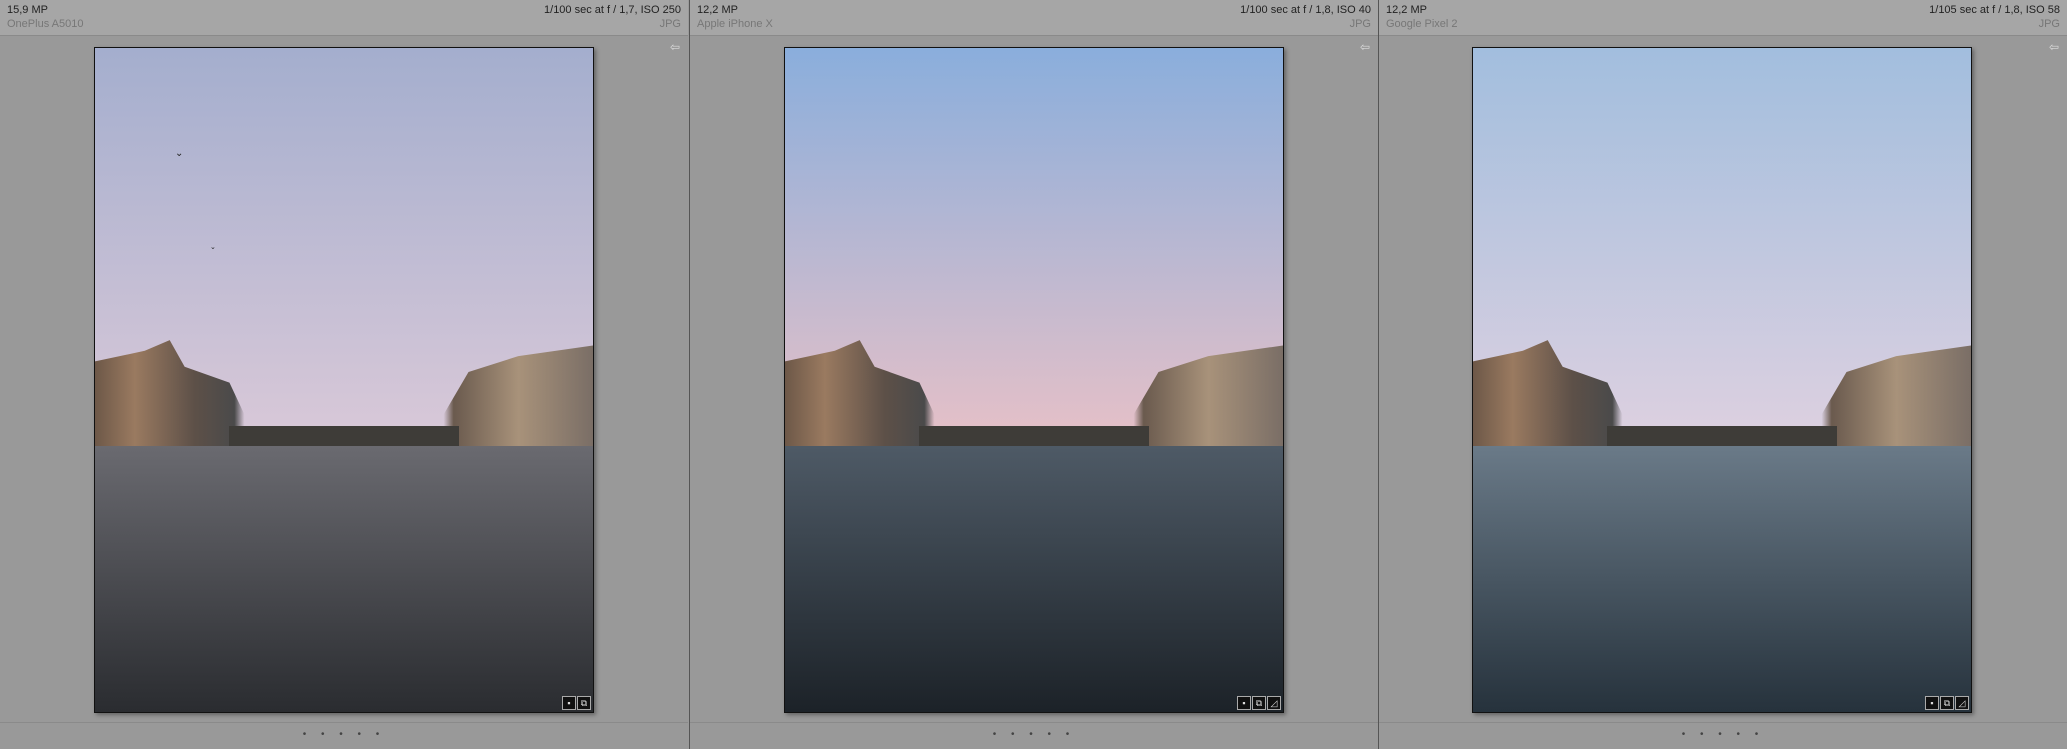 The image size is (2067, 749). What do you see at coordinates (1994, 10) in the screenshot?
I see `exposure-info: 1/105 sec at f / 1,8, ISO 58` at bounding box center [1994, 10].